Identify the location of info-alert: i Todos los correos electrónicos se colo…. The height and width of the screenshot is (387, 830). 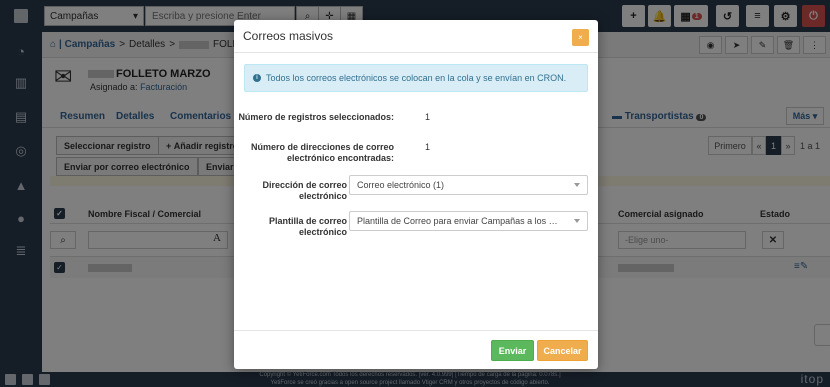
(416, 78).